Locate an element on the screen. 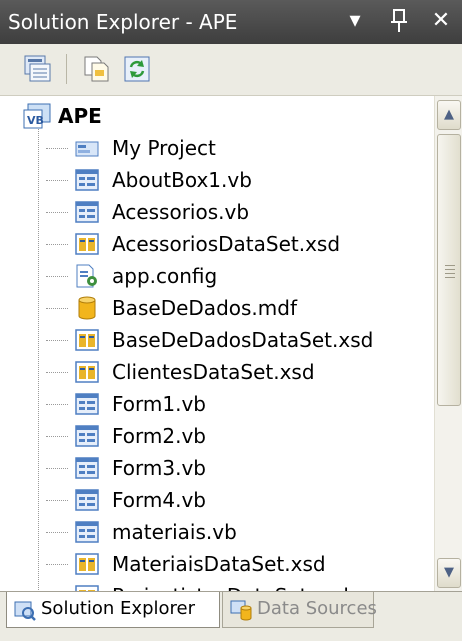  tree-item: ProjectistasDataSet.xsd is located at coordinates (217, 585).